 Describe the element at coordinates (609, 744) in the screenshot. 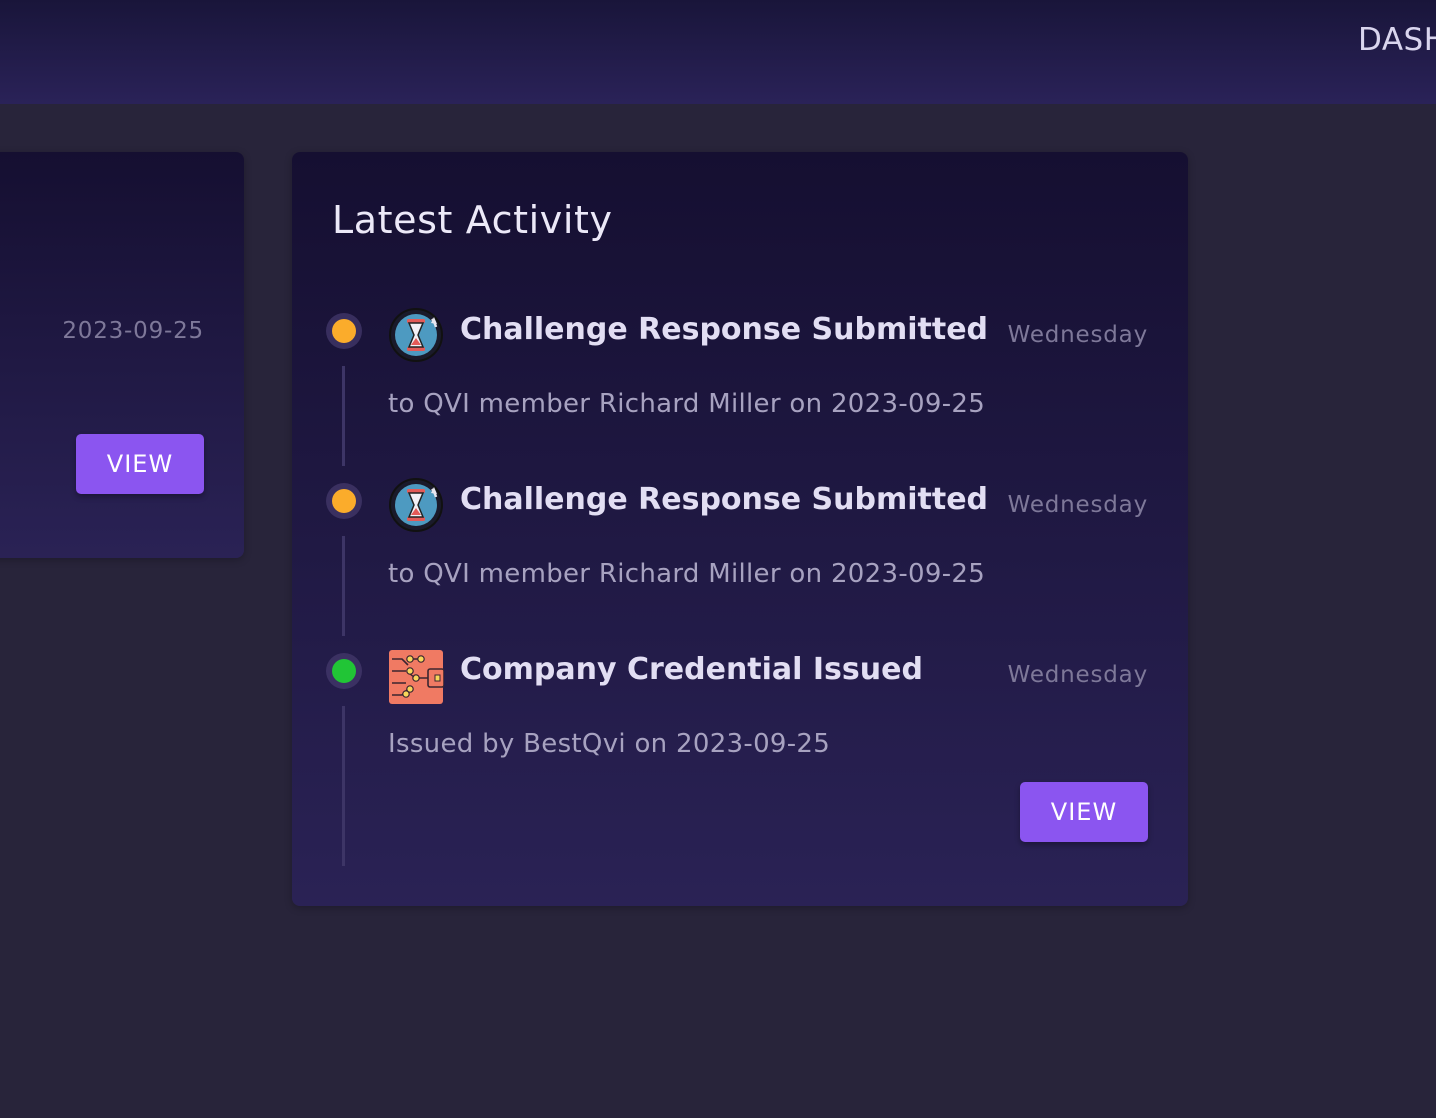

I see `activity-description: Issued by BestQvi on 2023-09-25` at that location.